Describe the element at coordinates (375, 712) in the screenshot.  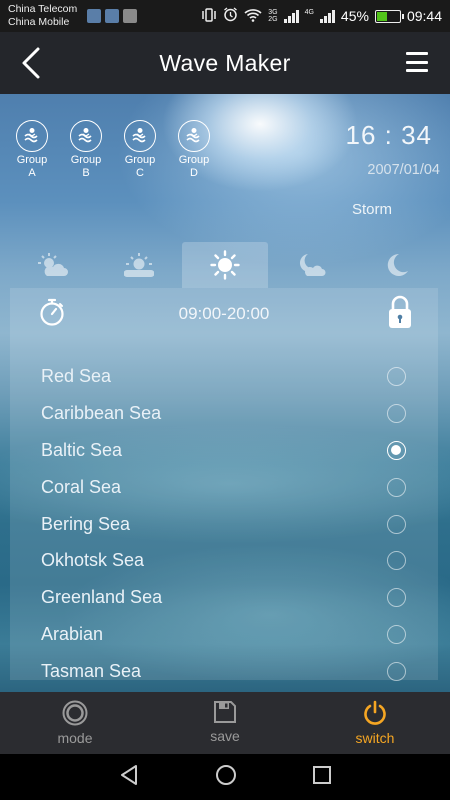
I see `power-icon` at that location.